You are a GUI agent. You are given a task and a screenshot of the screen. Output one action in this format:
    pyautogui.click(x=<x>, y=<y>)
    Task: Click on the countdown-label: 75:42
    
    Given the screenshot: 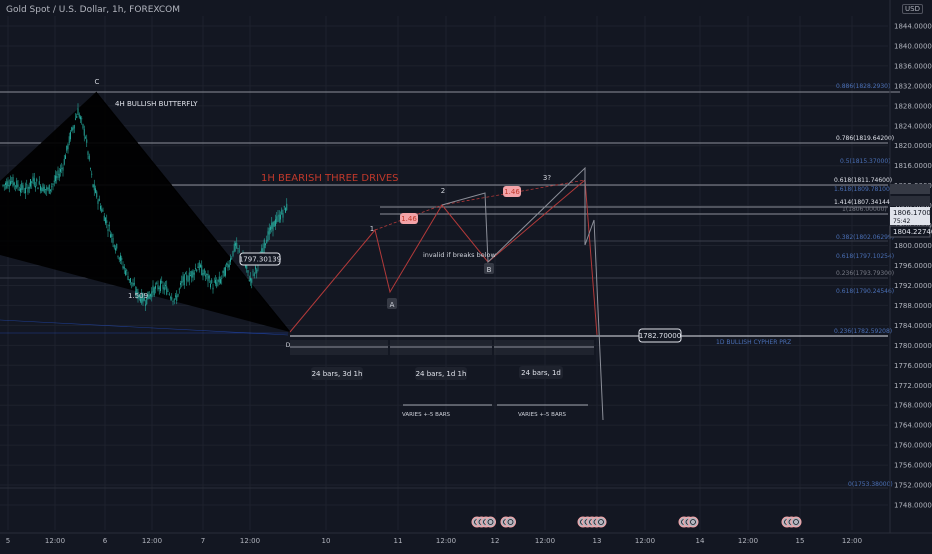 What is the action you would take?
    pyautogui.click(x=901, y=221)
    